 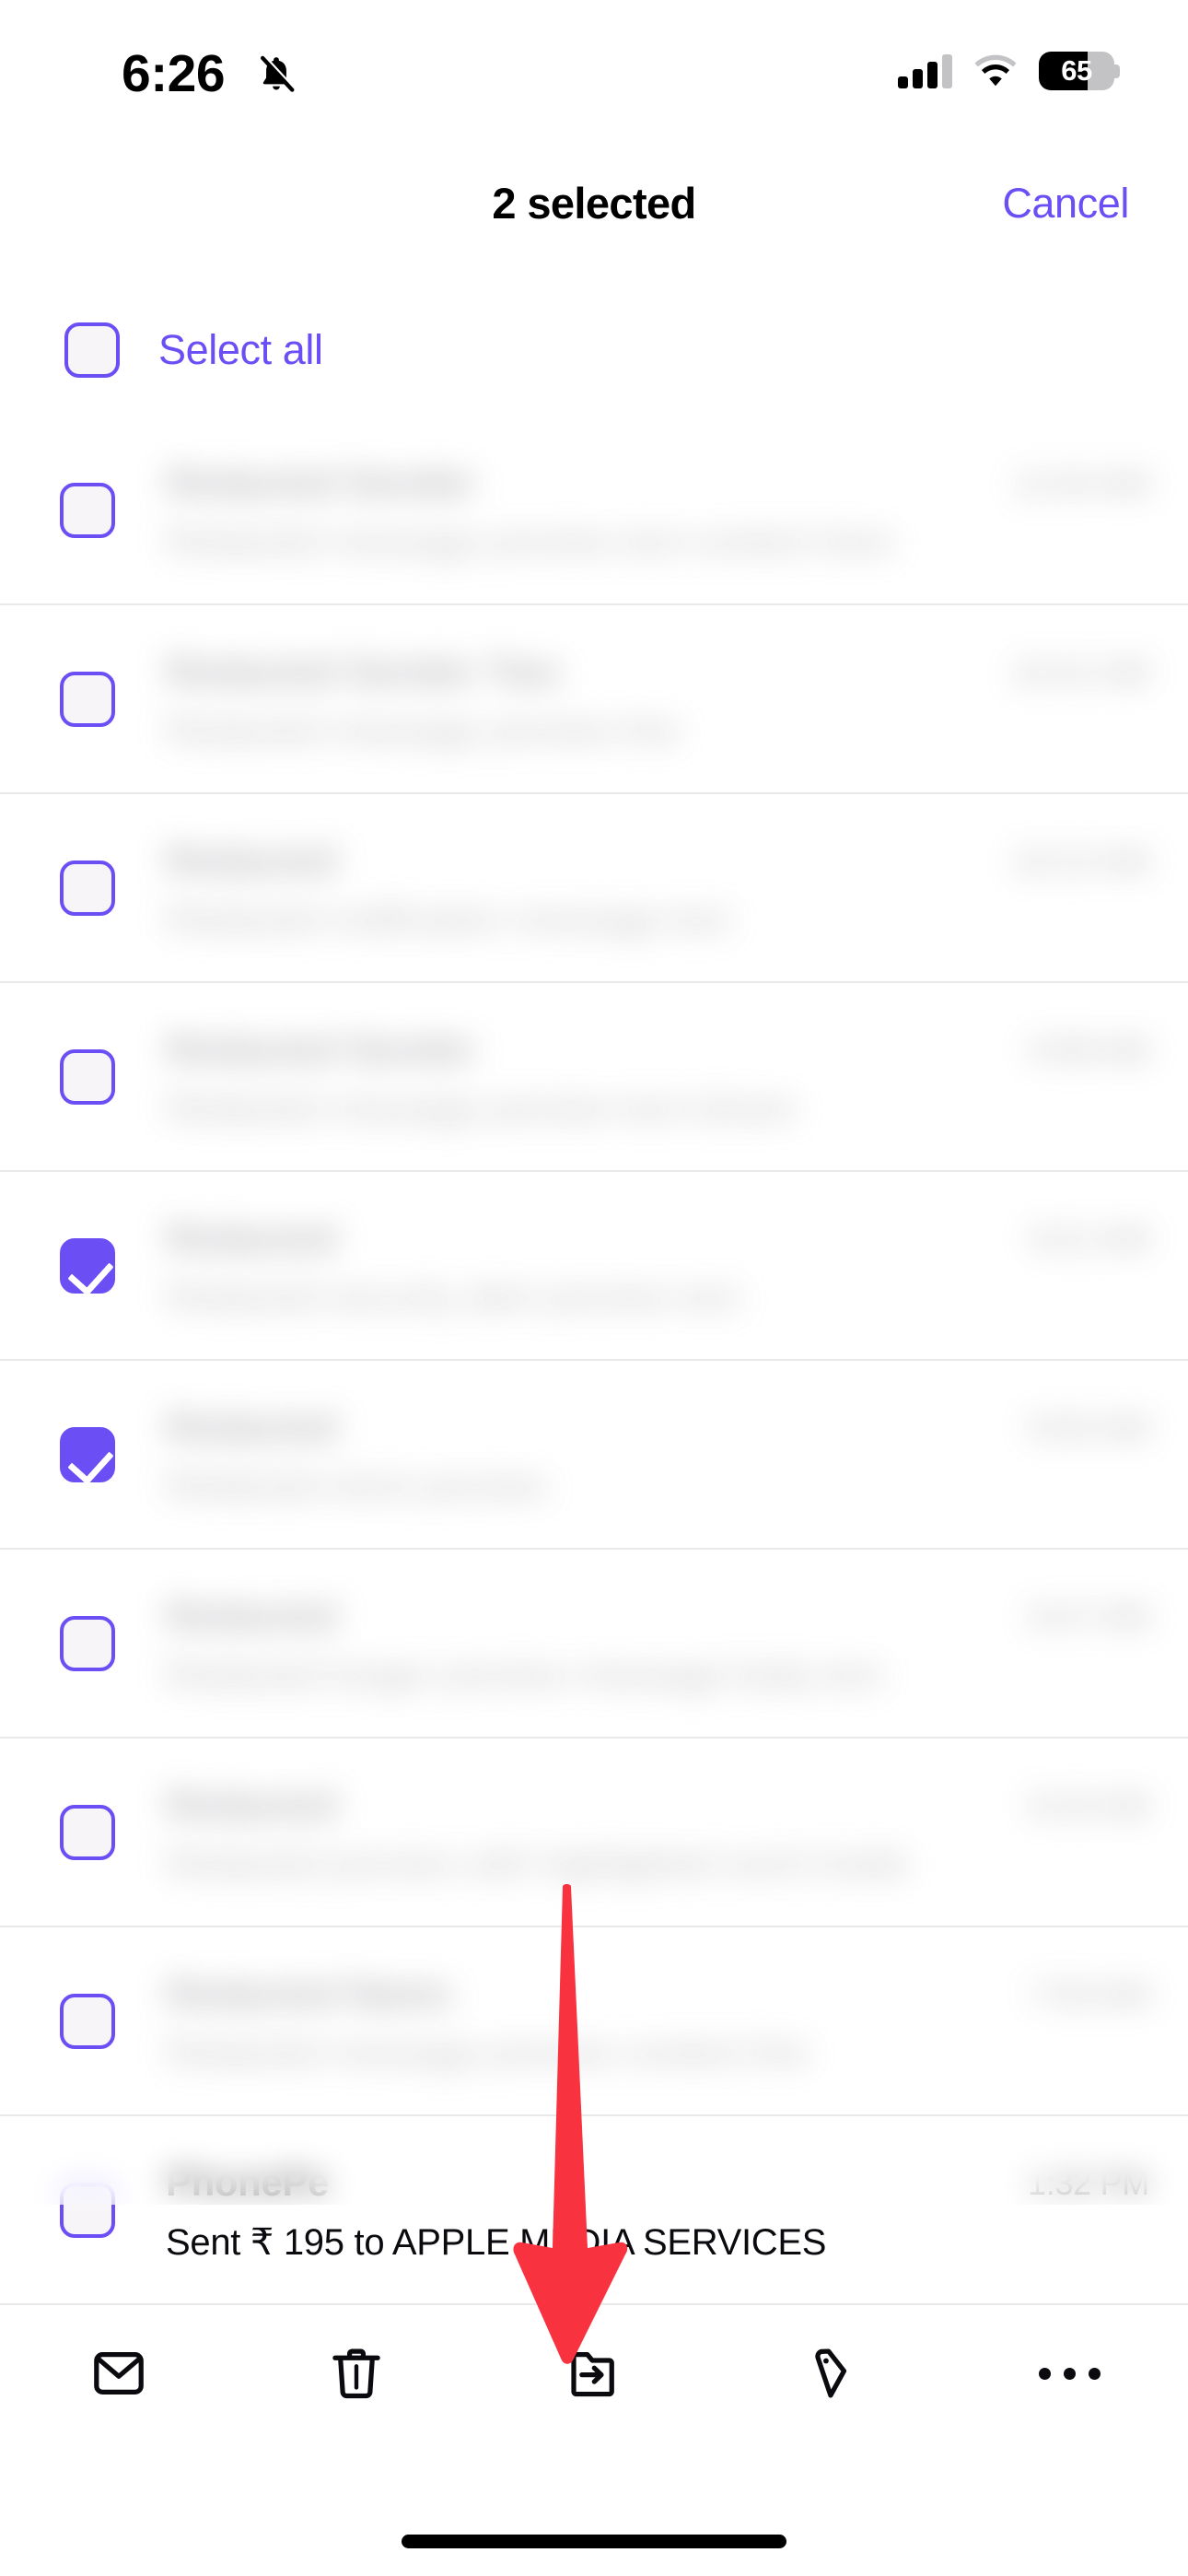 I want to click on battery-icon: 65, so click(x=1079, y=71).